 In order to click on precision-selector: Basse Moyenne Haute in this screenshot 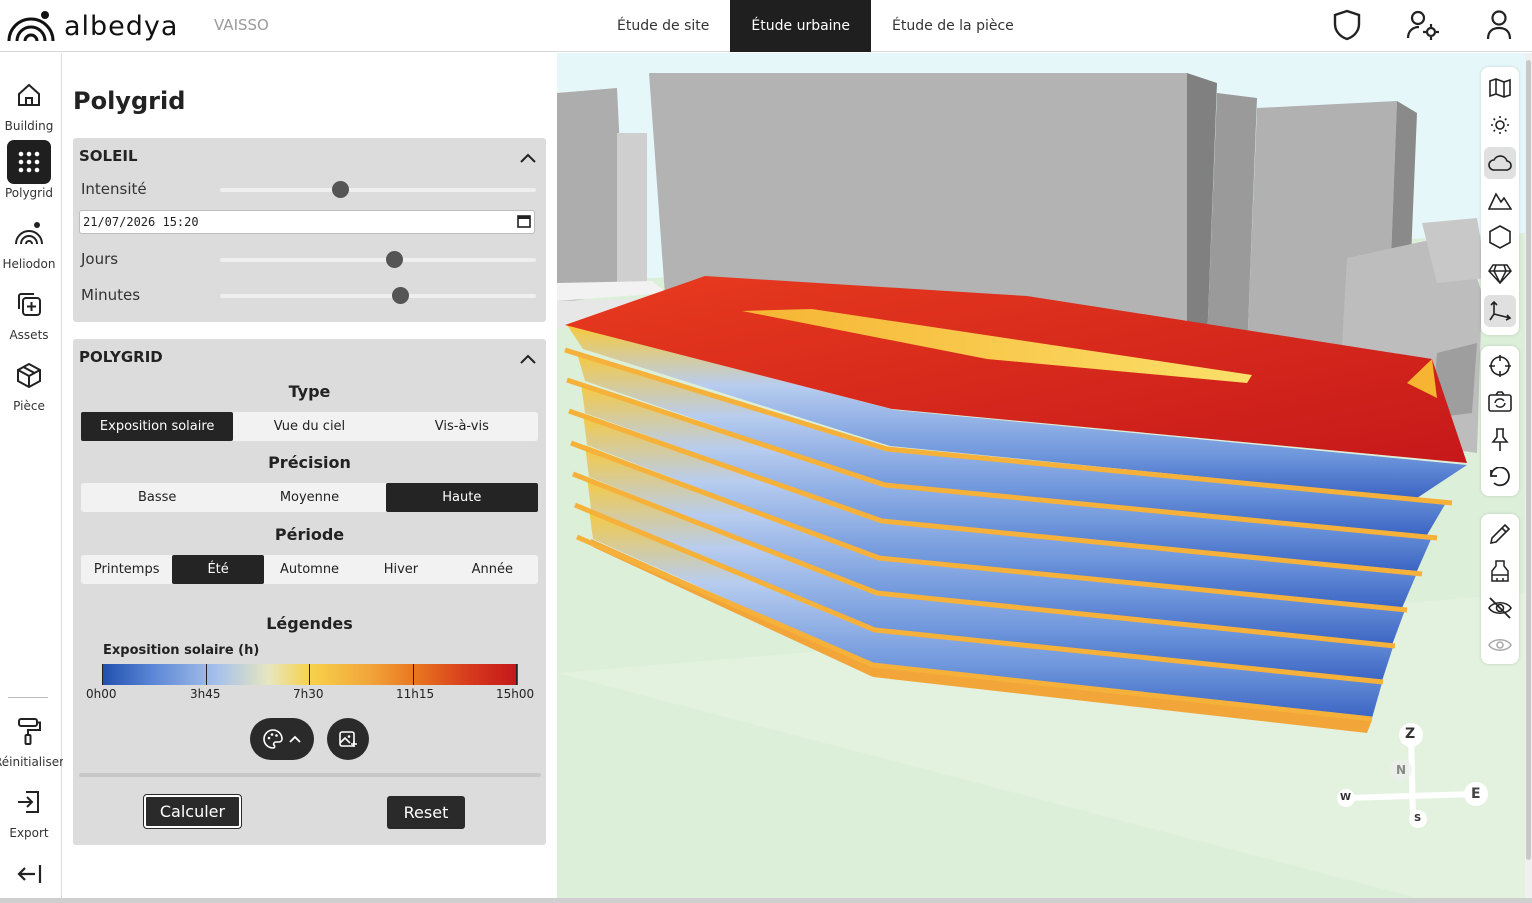, I will do `click(309, 497)`.